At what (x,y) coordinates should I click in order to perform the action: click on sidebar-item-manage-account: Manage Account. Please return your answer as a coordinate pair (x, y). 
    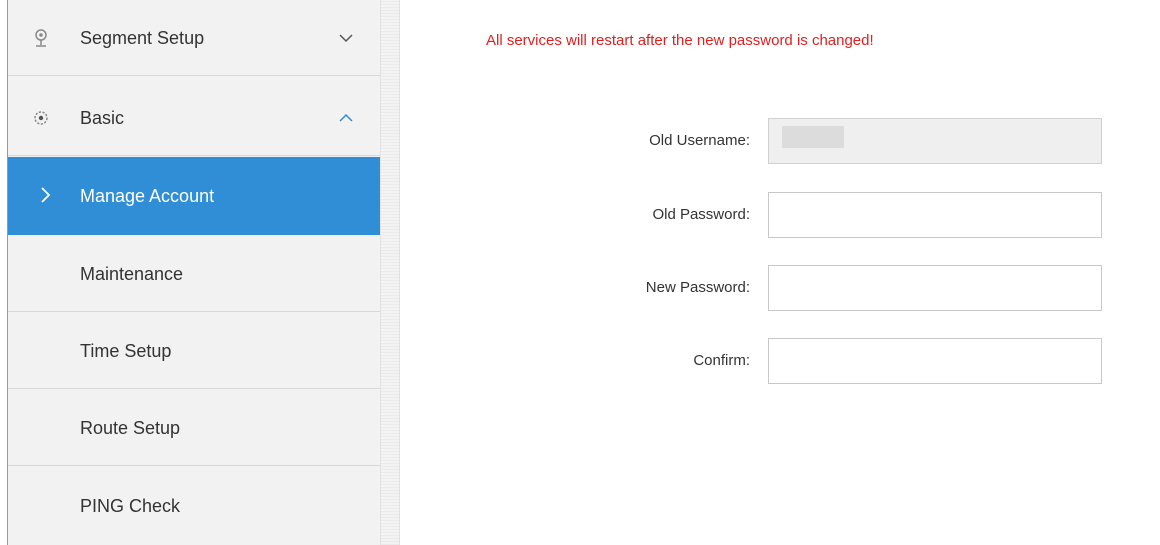
    Looking at the image, I should click on (194, 196).